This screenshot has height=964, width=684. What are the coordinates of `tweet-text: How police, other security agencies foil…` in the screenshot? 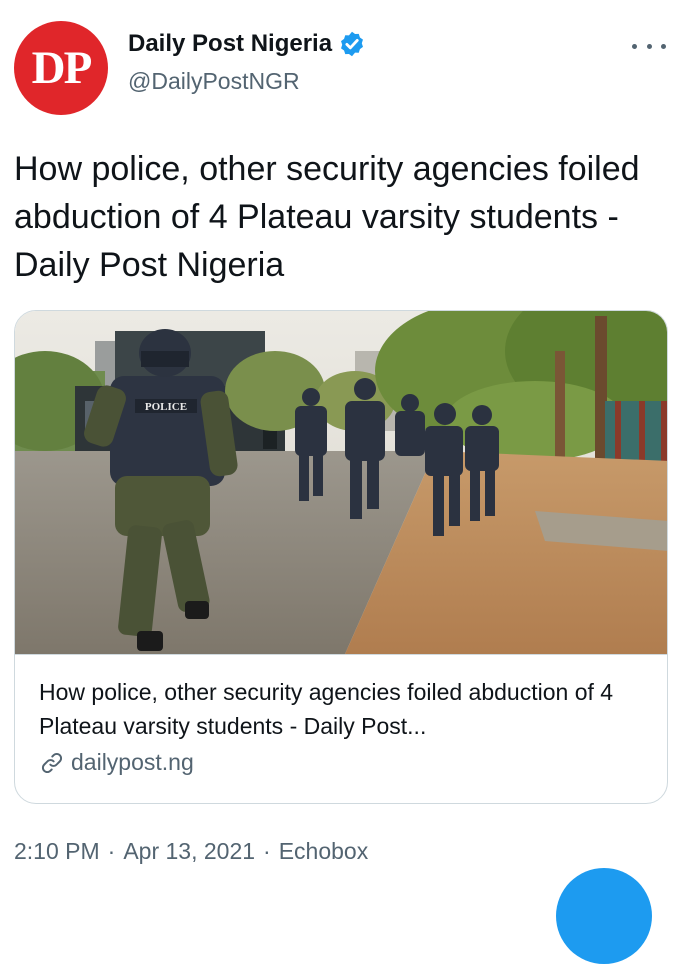 It's located at (327, 217).